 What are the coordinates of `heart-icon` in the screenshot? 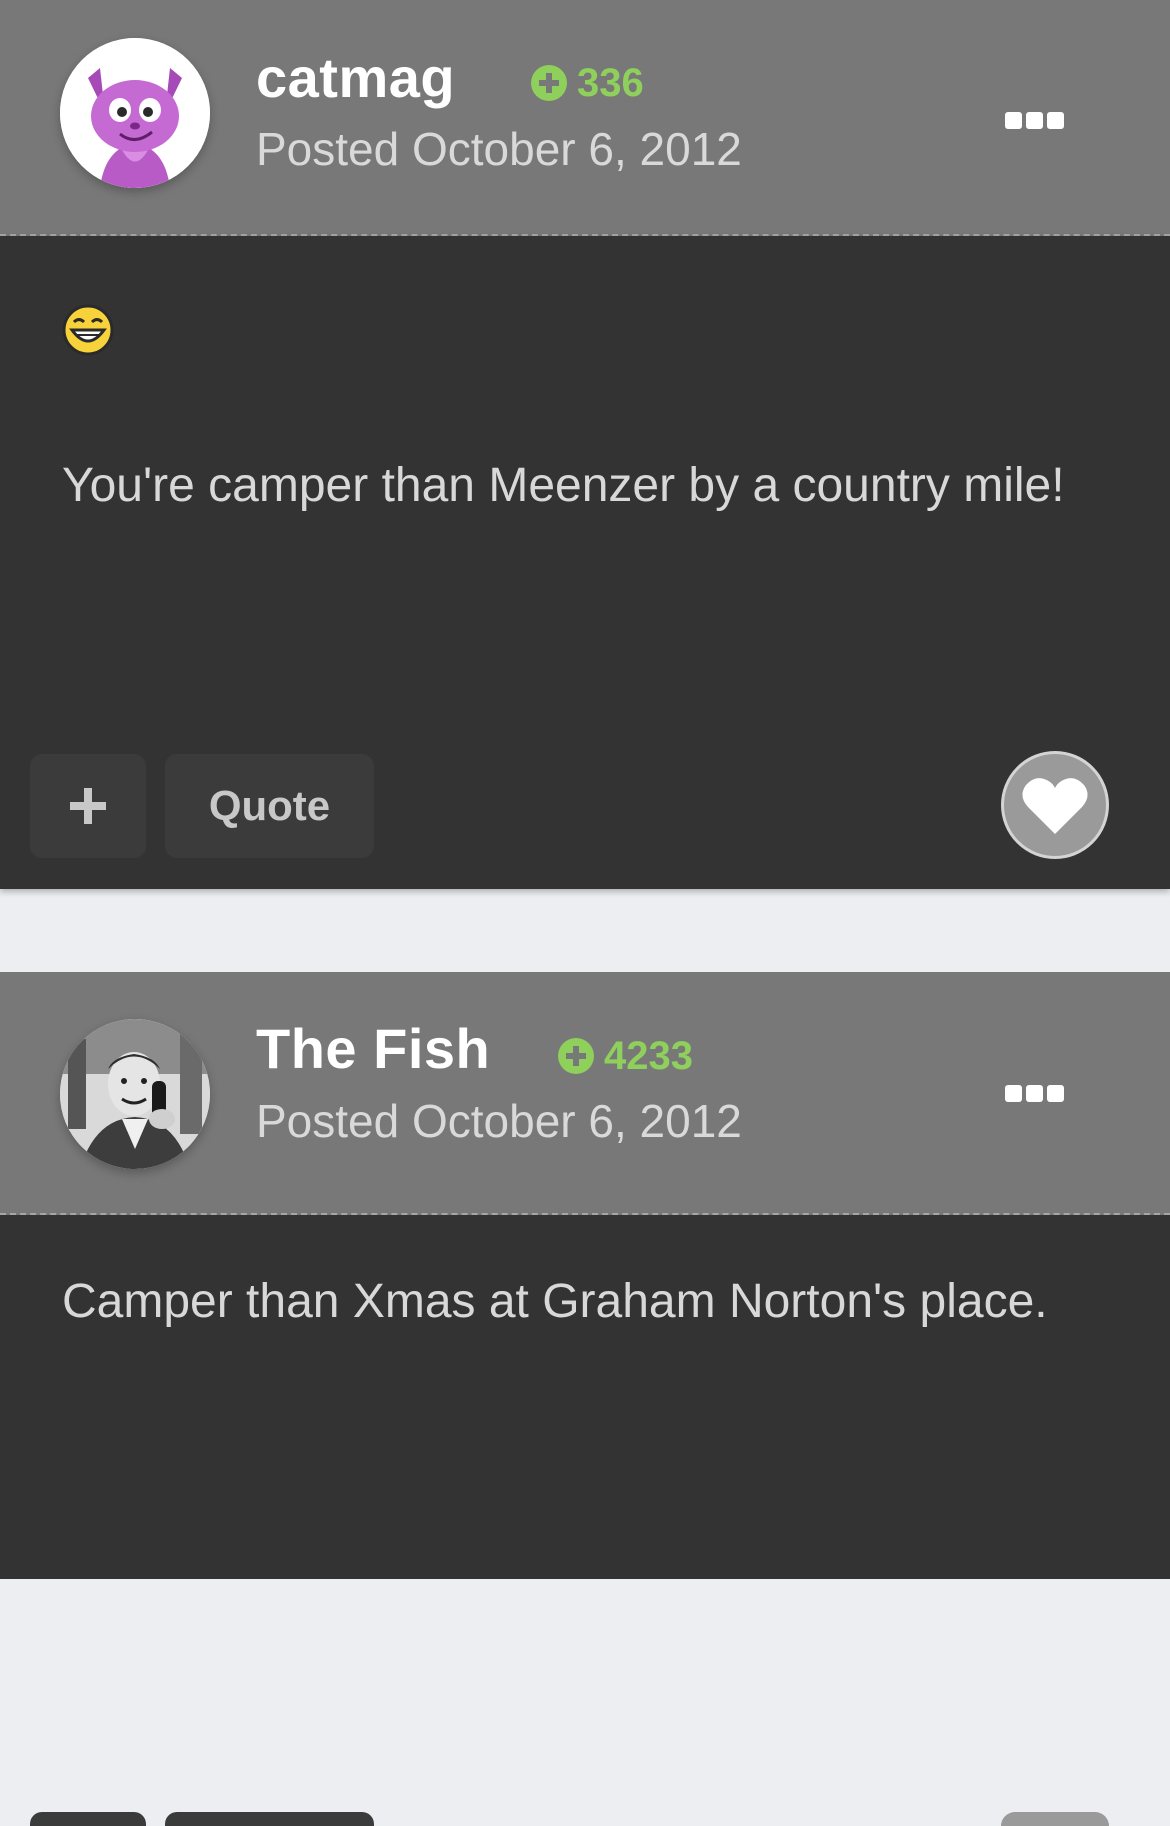 It's located at (1055, 806).